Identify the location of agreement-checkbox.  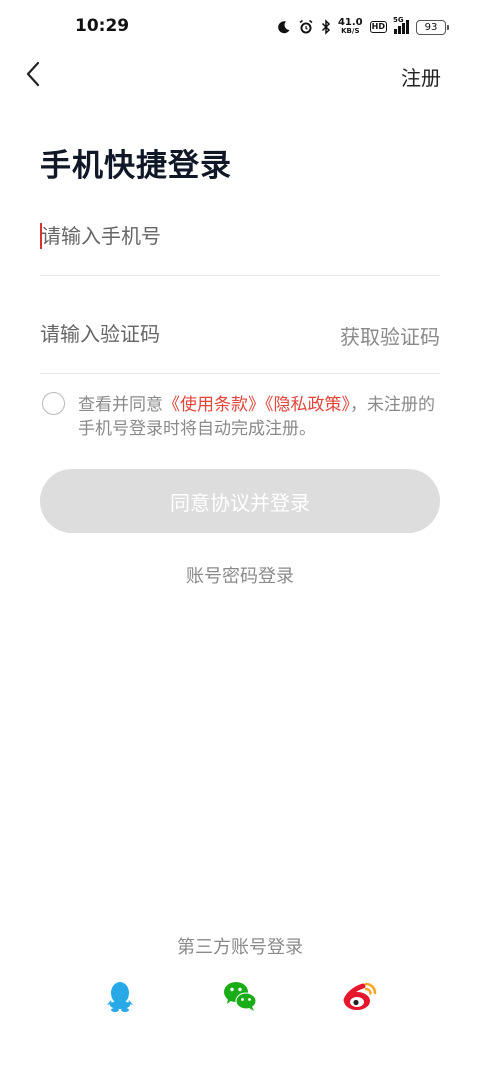
(53, 403).